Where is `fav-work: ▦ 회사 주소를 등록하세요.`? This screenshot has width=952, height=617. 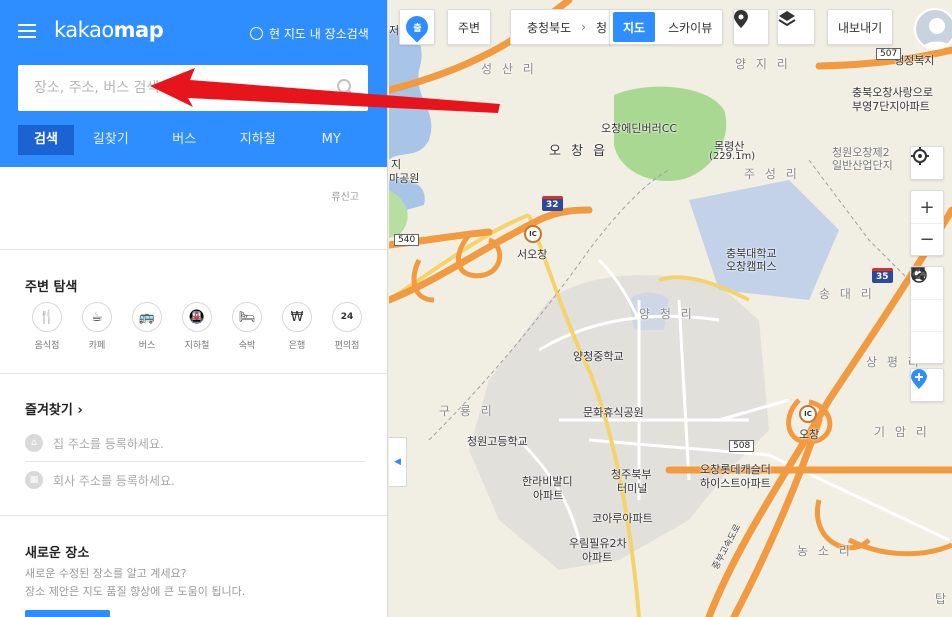 fav-work: ▦ 회사 주소를 등록하세요. is located at coordinates (100, 480).